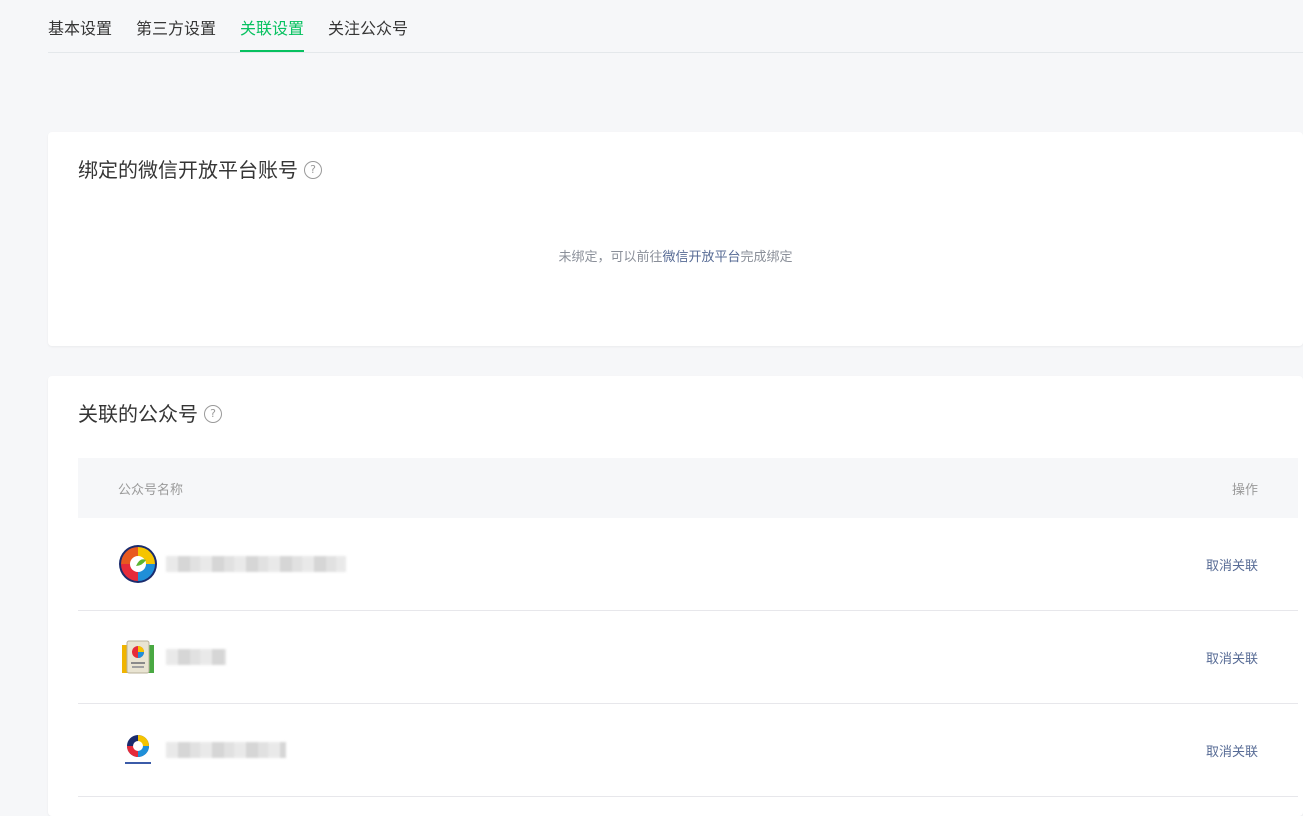 The image size is (1303, 816). Describe the element at coordinates (688, 488) in the screenshot. I see `table-header: 公众号名称 操作` at that location.